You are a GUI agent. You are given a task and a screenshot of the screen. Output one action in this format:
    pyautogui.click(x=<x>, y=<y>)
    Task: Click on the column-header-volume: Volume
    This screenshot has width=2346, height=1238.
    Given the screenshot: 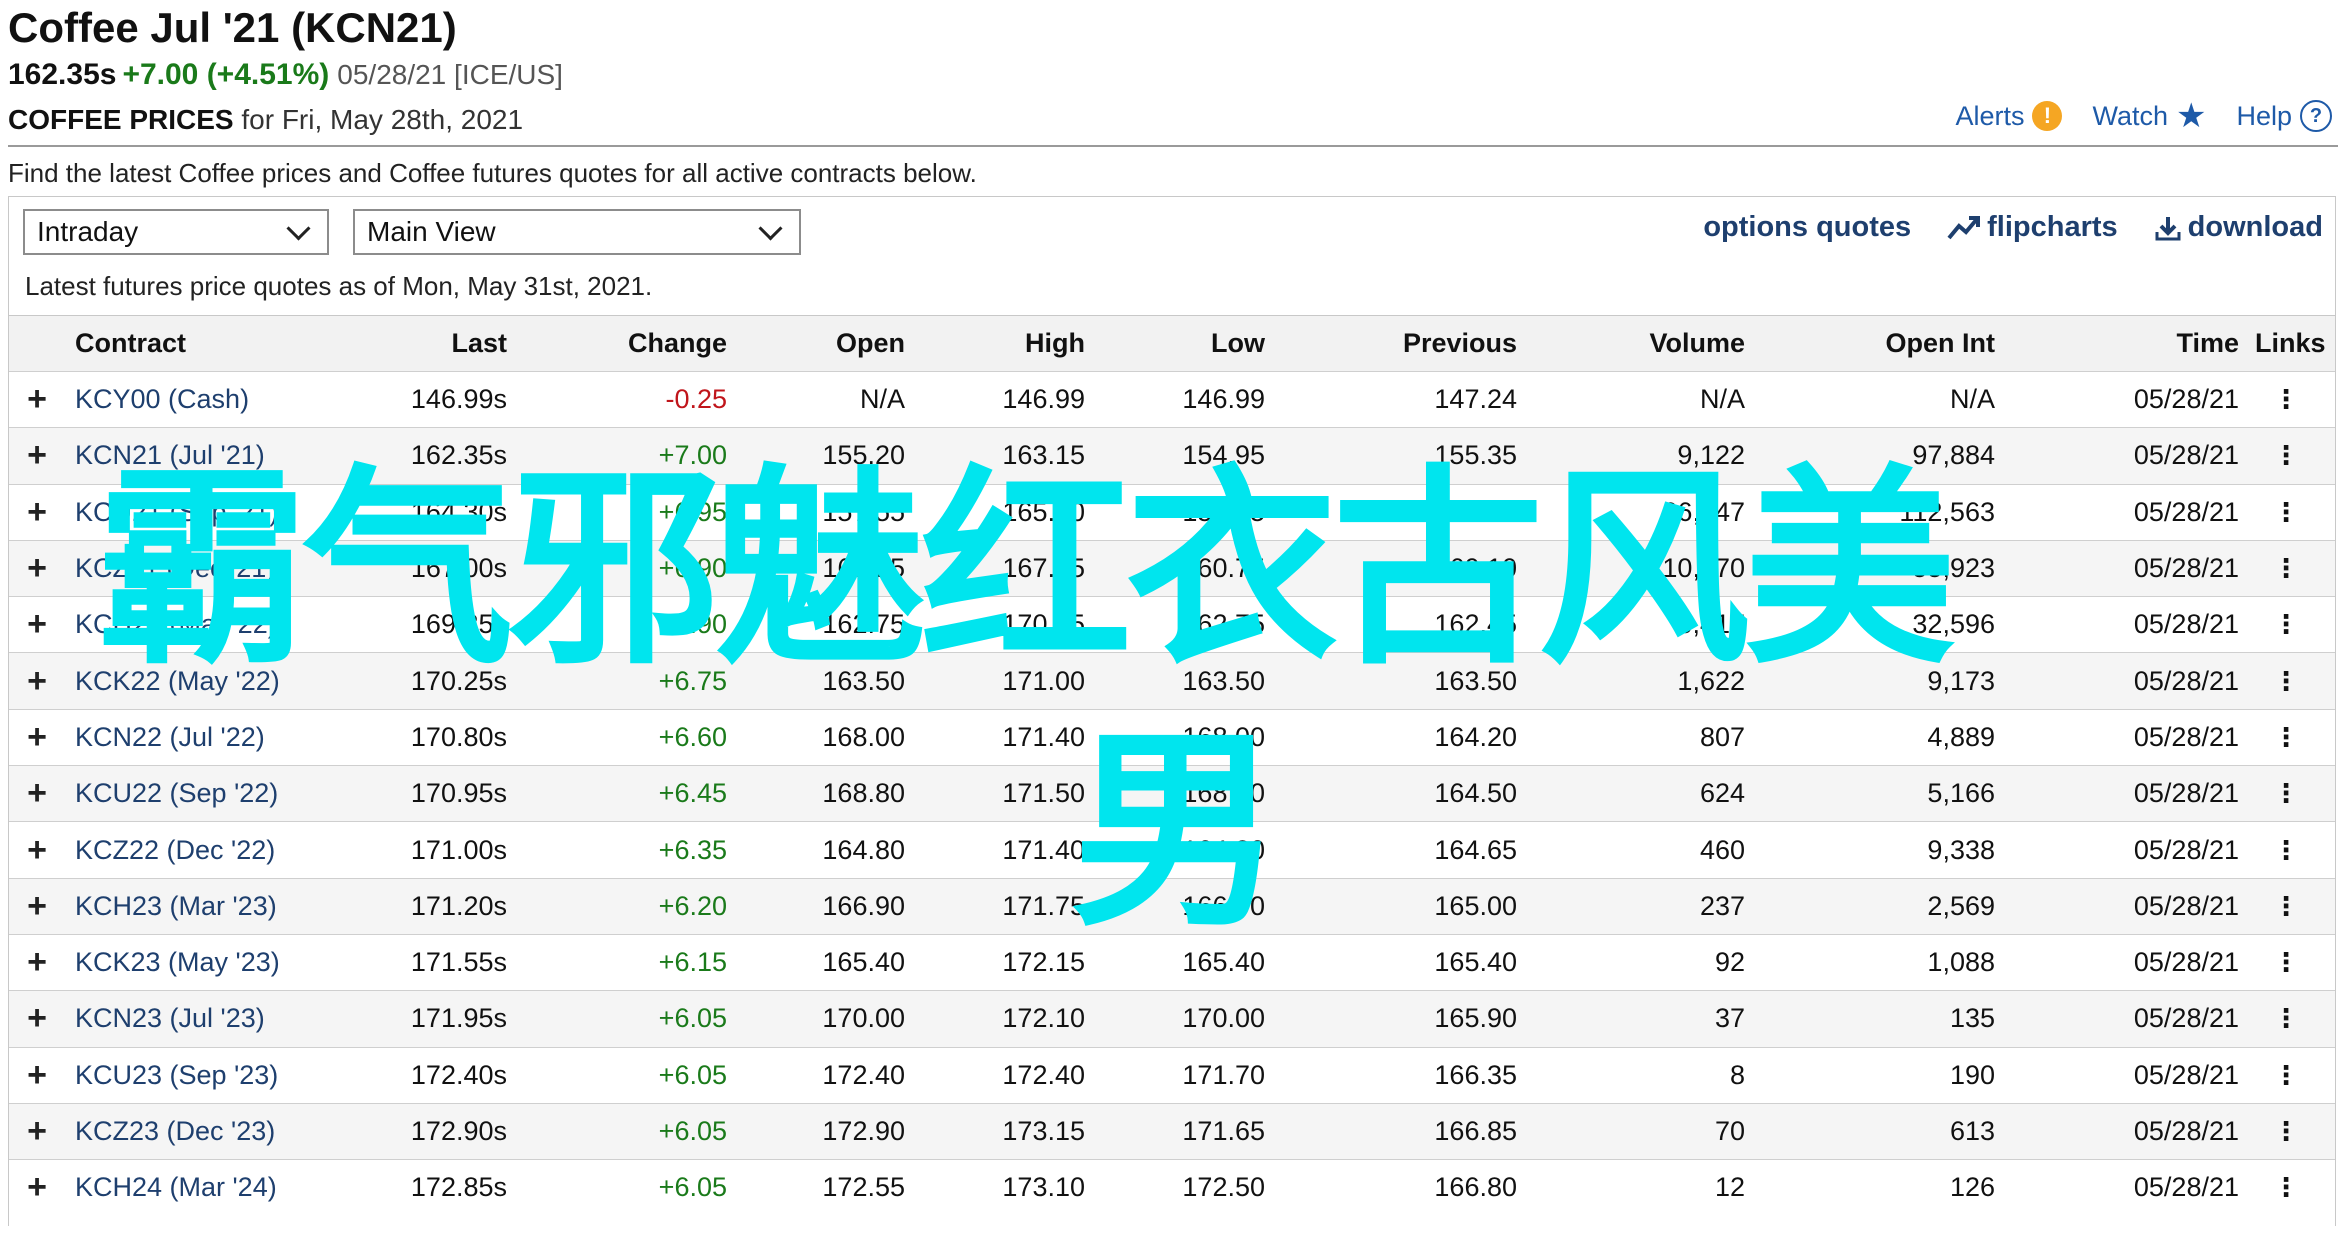 What is the action you would take?
    pyautogui.click(x=1632, y=343)
    